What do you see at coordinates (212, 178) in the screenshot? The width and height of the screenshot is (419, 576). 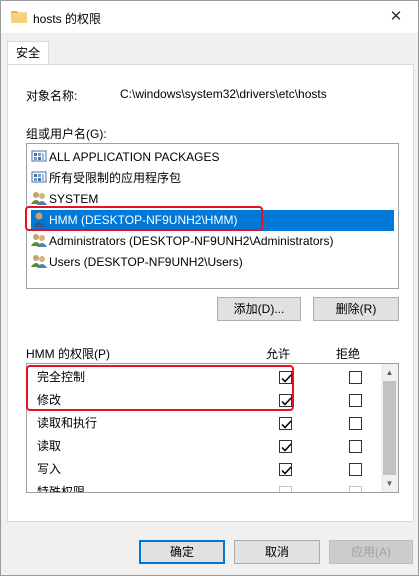 I see `list-item-restricted-packages: 所有受限制的应用程序包` at bounding box center [212, 178].